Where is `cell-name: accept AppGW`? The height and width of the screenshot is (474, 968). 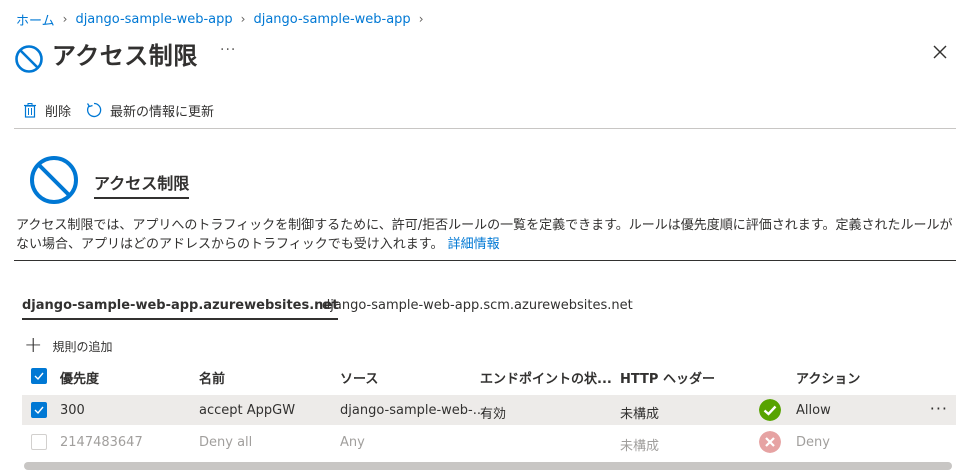 cell-name: accept AppGW is located at coordinates (247, 410).